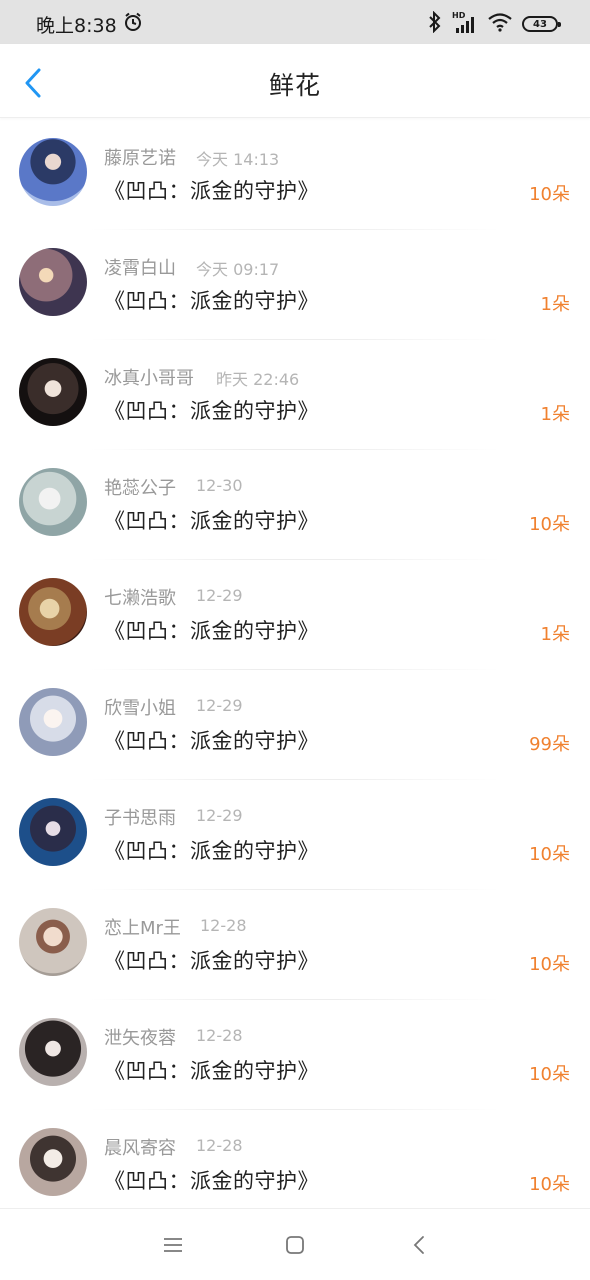  What do you see at coordinates (295, 505) in the screenshot?
I see `list-item: 艳蕊公子 12-30 《凹凸：派金的守护》 10朵` at bounding box center [295, 505].